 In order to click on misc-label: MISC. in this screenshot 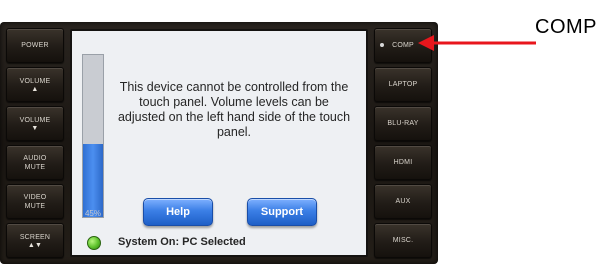, I will do `click(403, 240)`.